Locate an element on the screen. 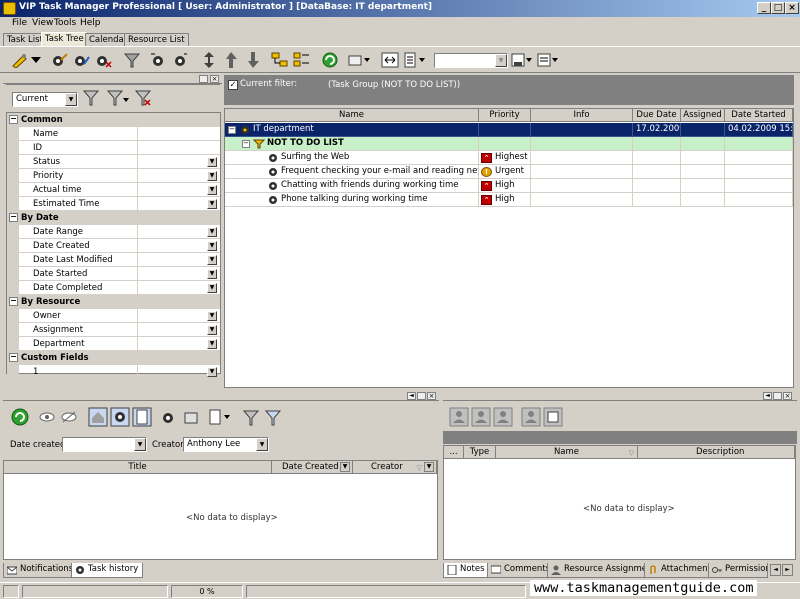 The width and height of the screenshot is (800, 599). column-header-title: Title is located at coordinates (138, 467).